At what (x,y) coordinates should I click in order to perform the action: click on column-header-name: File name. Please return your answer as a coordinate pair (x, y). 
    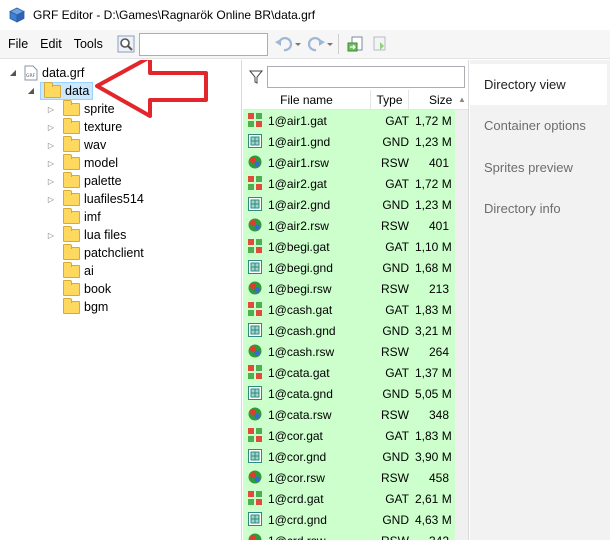
    Looking at the image, I should click on (307, 100).